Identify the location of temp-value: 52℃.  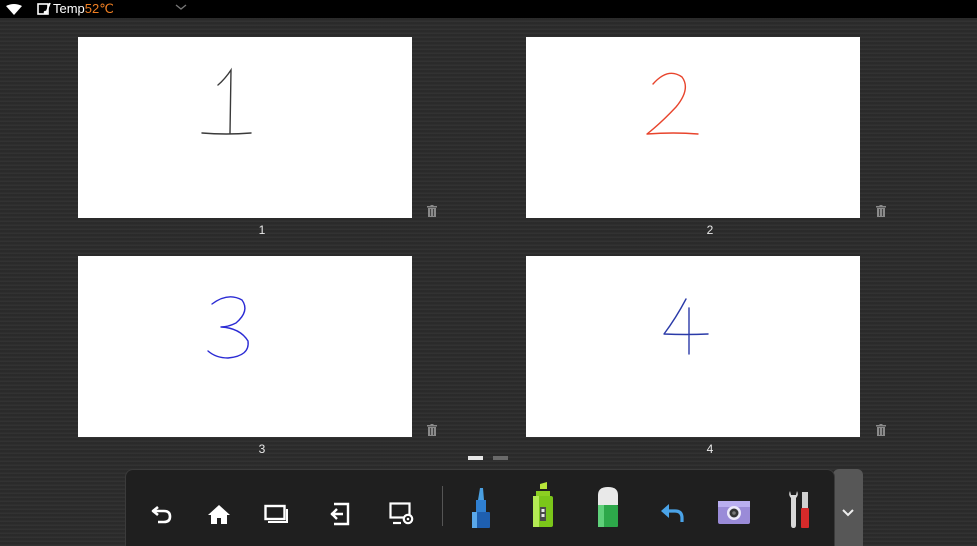
(99, 8).